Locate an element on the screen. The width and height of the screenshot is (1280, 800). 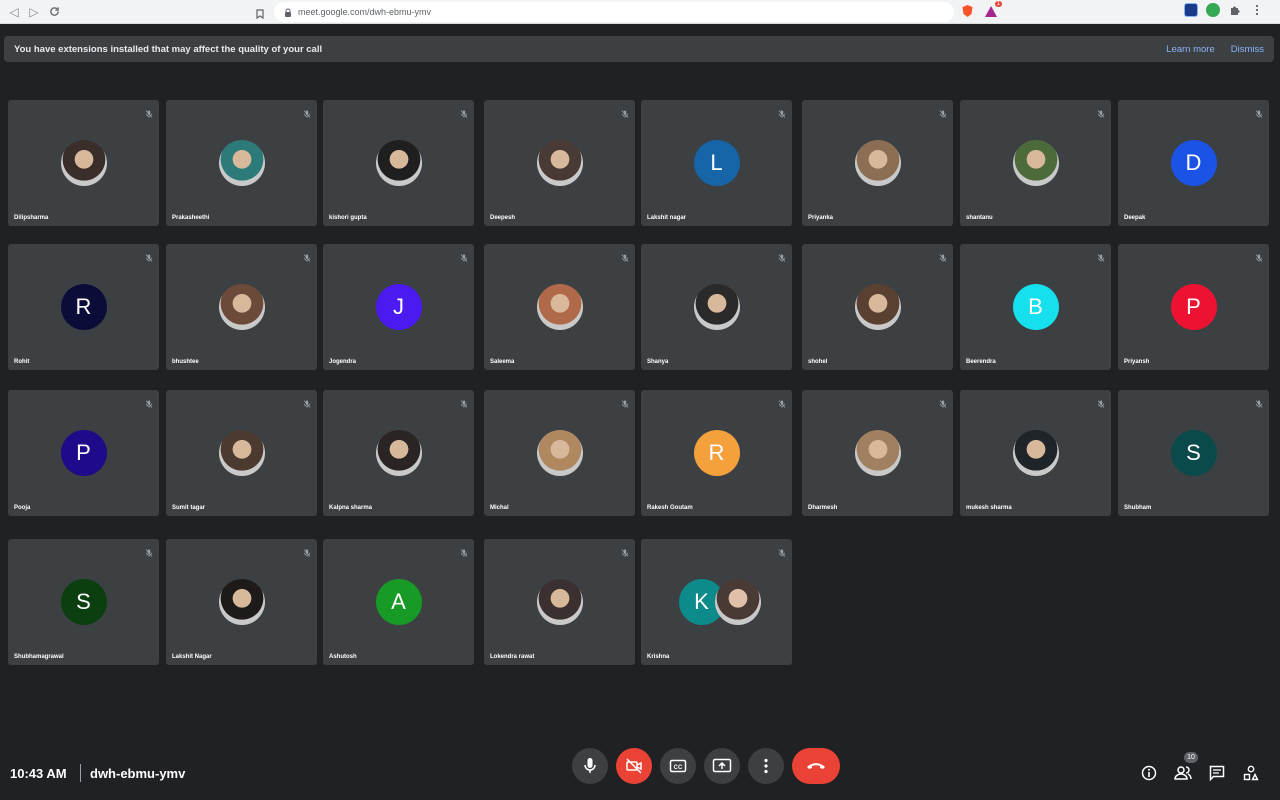
participant-tile: S Shubhamagrawal is located at coordinates (83, 602).